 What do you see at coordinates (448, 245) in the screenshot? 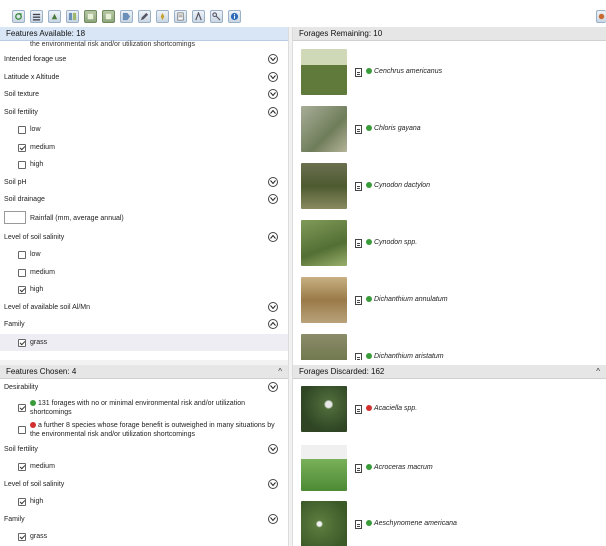
I see `forage-item: Cynodon spp.` at bounding box center [448, 245].